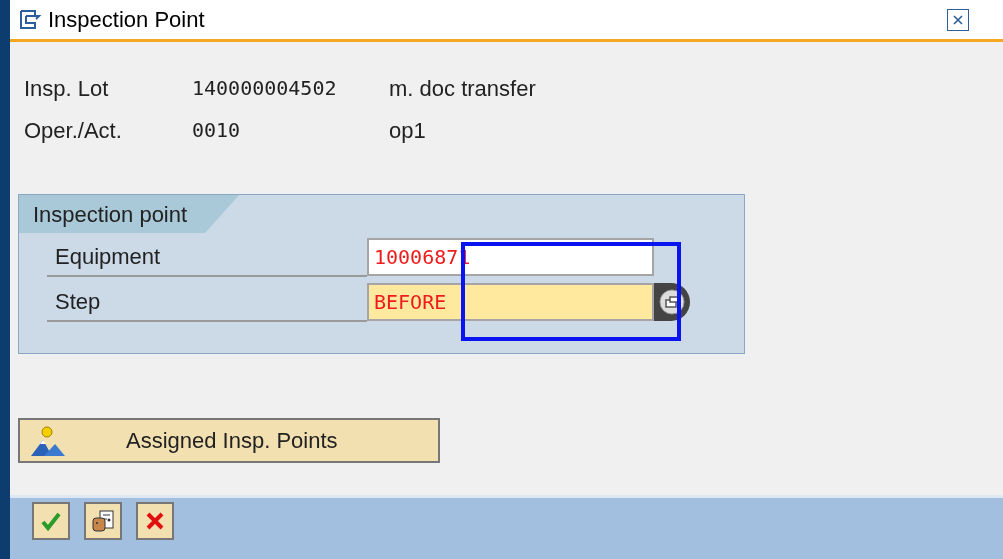  I want to click on field-value: 140000004502, so click(265, 88).